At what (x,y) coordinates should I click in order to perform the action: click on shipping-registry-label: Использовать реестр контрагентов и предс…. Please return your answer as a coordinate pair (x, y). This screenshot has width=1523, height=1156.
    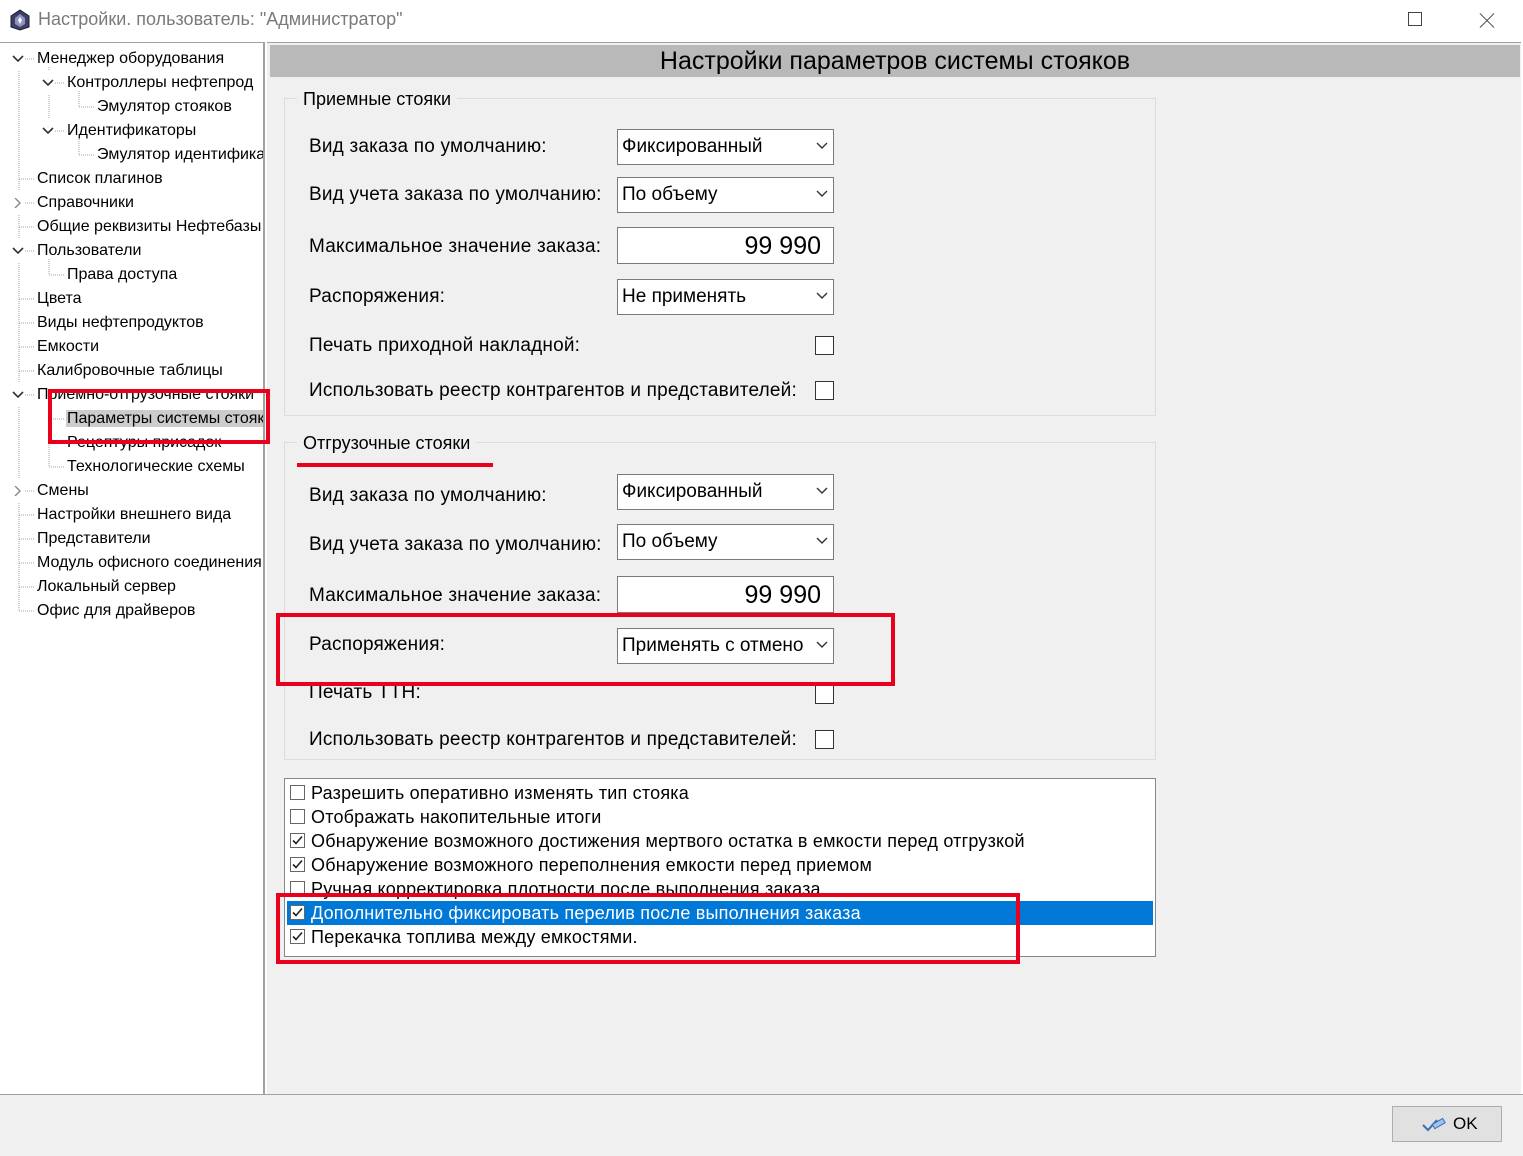
    Looking at the image, I should click on (553, 739).